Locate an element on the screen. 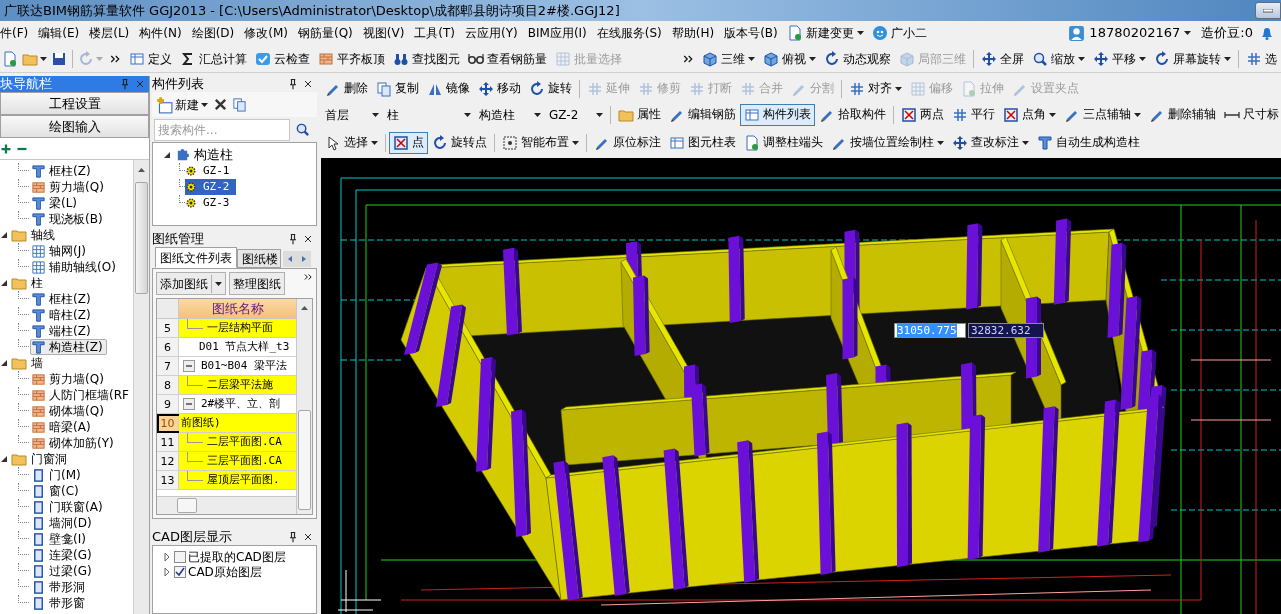 The image size is (1281, 614). tree-item: 现浇板(B) is located at coordinates (68, 219).